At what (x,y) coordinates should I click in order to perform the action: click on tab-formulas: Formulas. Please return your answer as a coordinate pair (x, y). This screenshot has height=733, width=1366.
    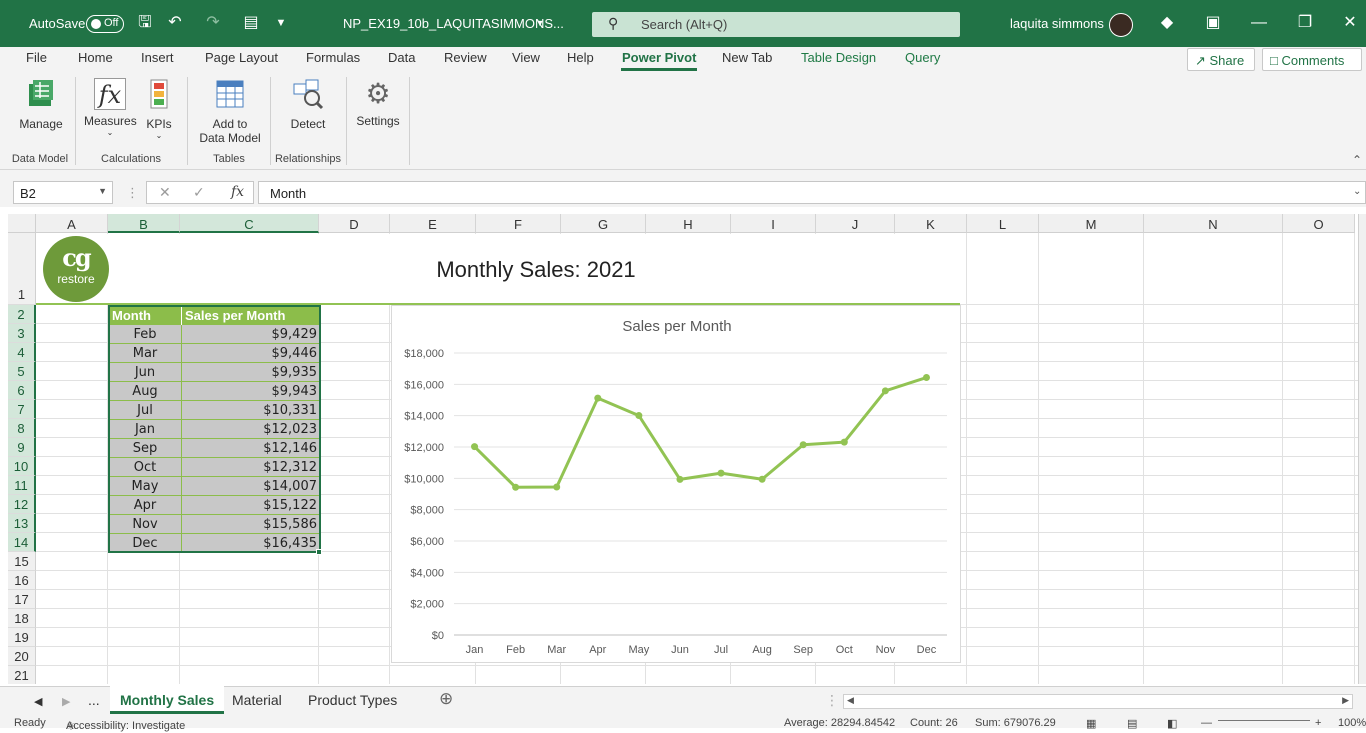
    Looking at the image, I should click on (333, 57).